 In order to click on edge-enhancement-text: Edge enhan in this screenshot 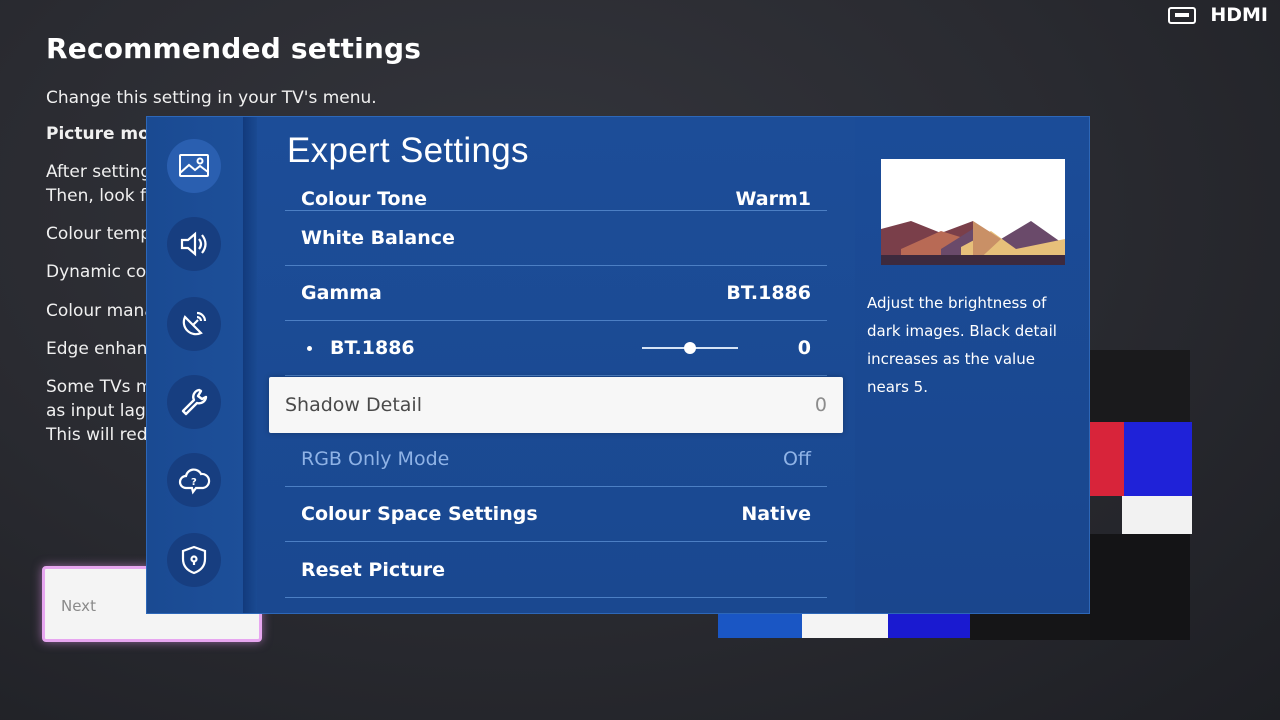, I will do `click(97, 349)`.